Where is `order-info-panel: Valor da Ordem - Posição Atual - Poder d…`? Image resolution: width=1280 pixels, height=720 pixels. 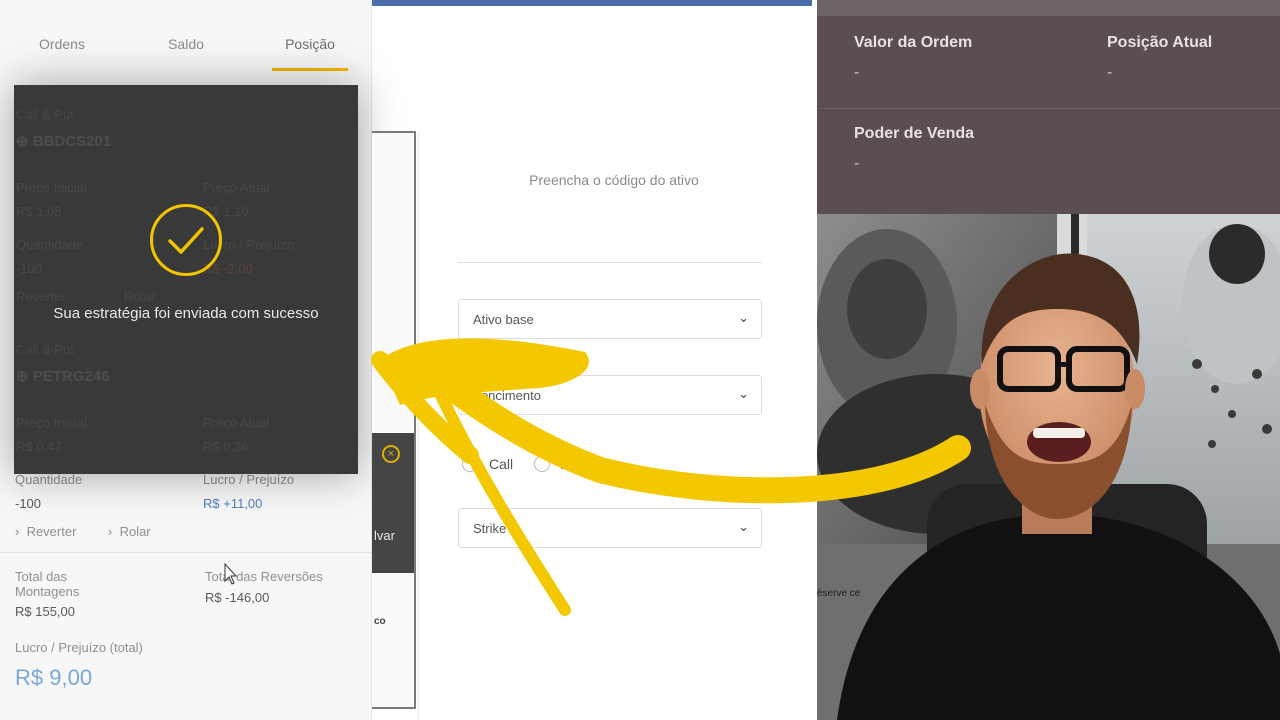 order-info-panel: Valor da Ordem - Posição Atual - Poder d… is located at coordinates (1048, 107).